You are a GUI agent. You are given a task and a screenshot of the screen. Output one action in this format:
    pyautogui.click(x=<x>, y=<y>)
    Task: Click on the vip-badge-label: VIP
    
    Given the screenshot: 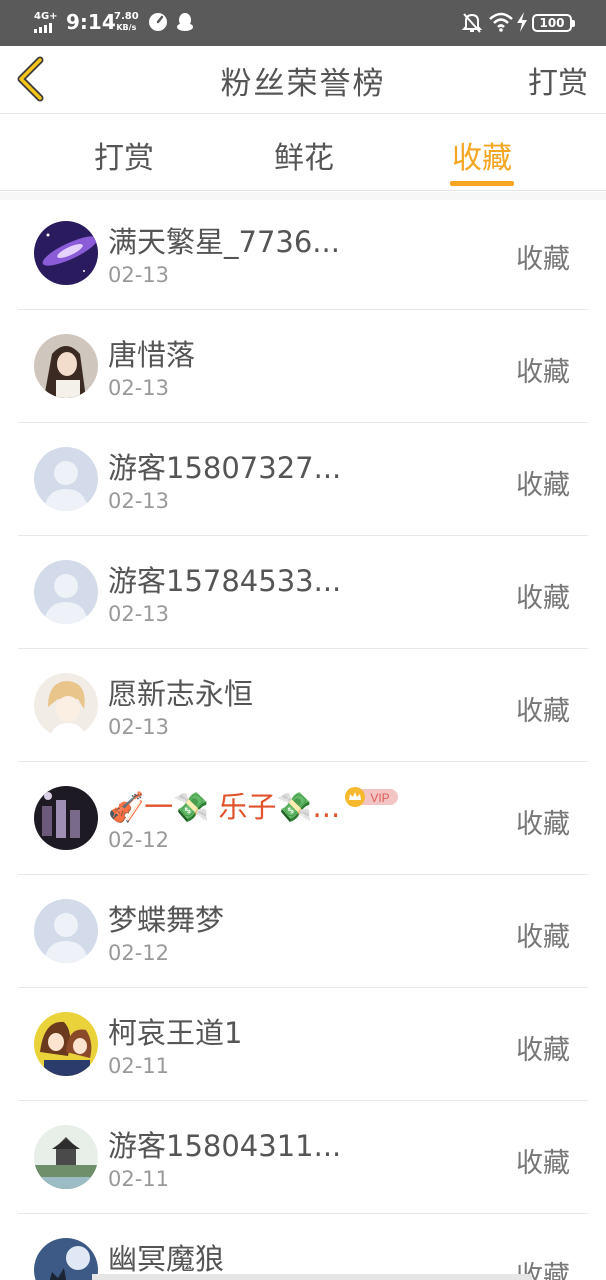 What is the action you would take?
    pyautogui.click(x=379, y=798)
    